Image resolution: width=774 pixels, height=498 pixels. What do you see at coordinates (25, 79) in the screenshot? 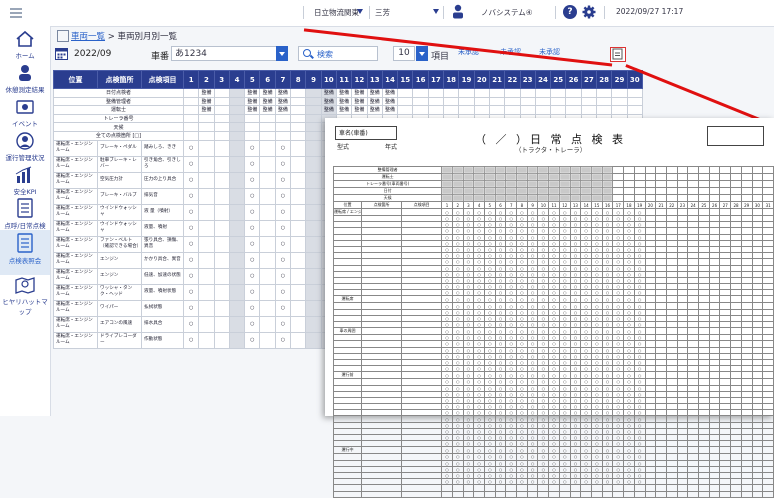
I see `sidebar-item-rest-result: 休憩測定結果` at bounding box center [25, 79].